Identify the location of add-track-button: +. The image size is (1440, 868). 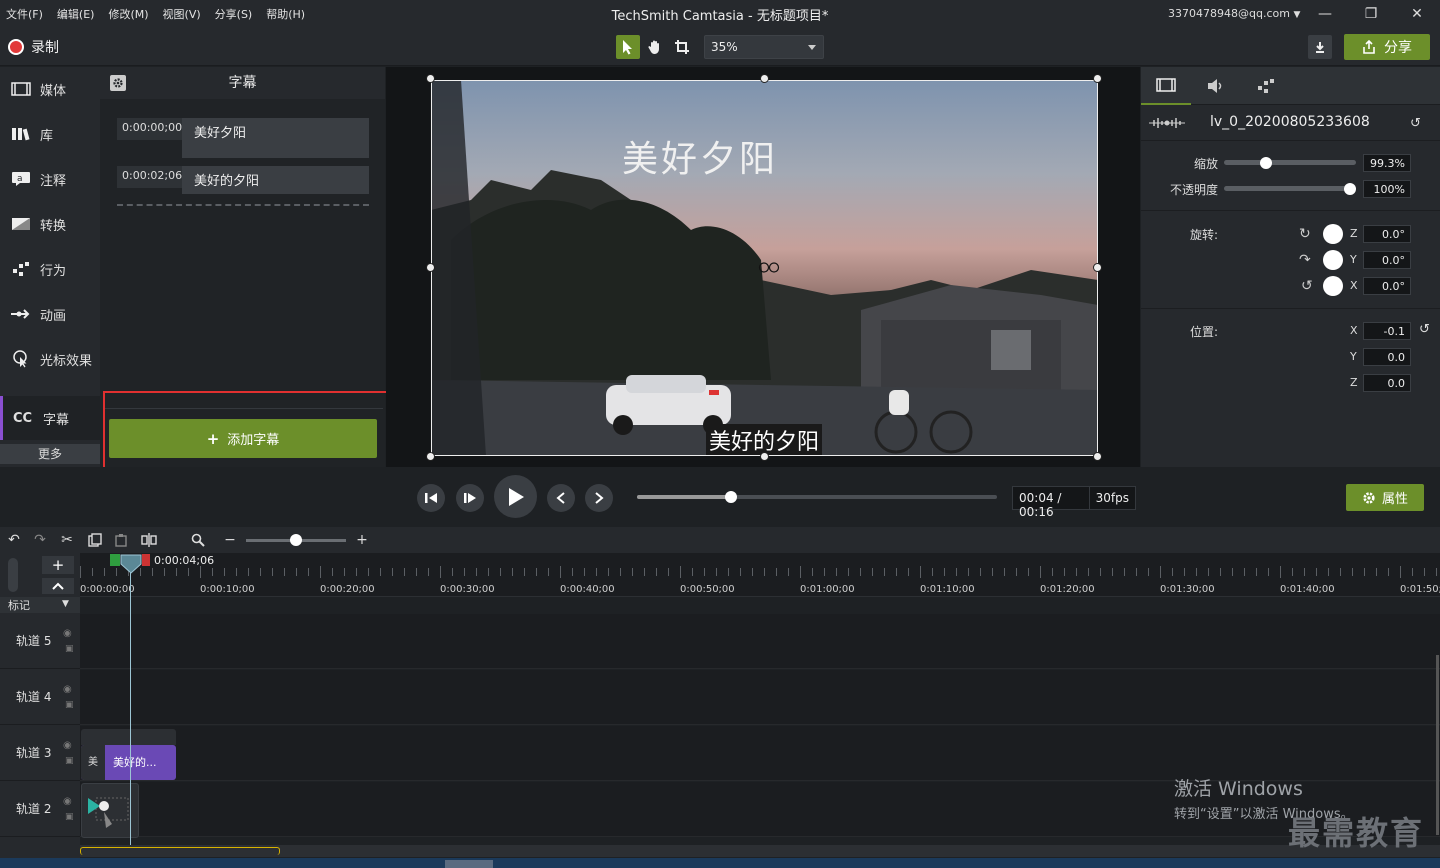
(58, 565).